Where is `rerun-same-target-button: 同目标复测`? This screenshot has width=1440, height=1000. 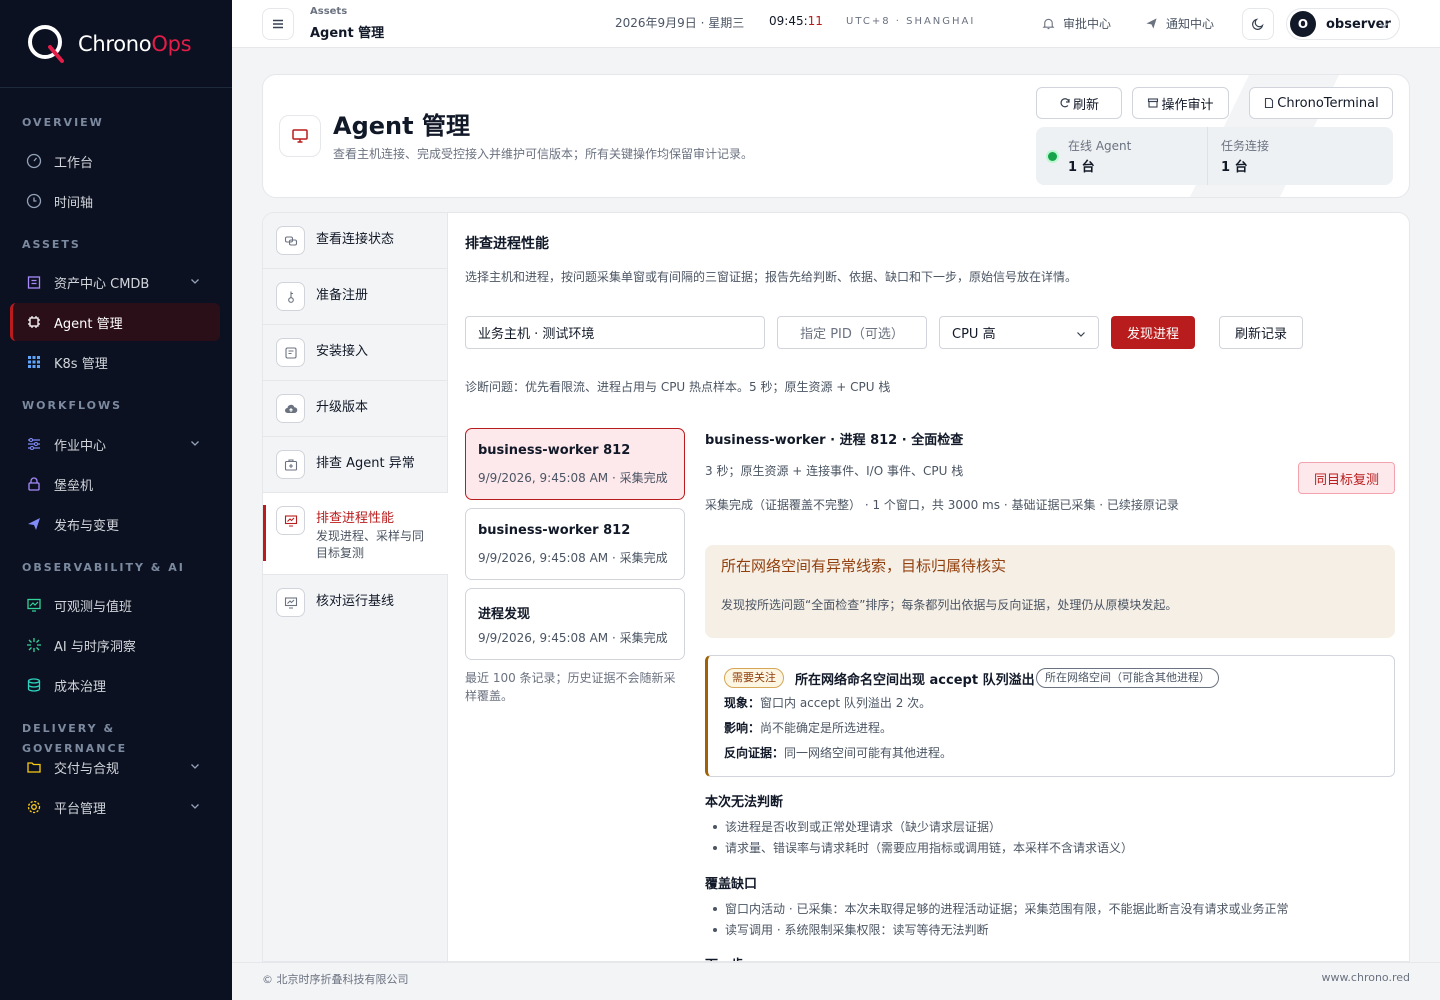
rerun-same-target-button: 同目标复测 is located at coordinates (1346, 478).